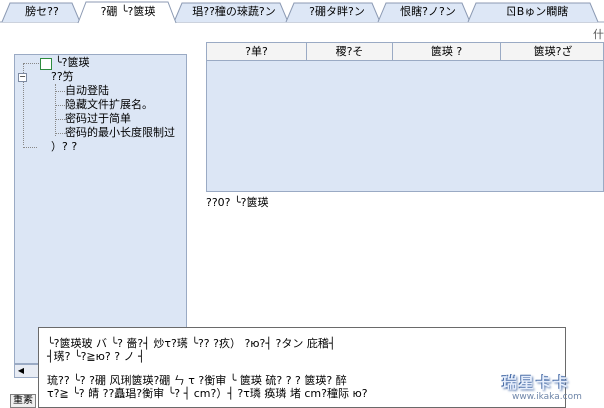 Image resolution: width=604 pixels, height=408 pixels. Describe the element at coordinates (350, 51) in the screenshot. I see `grid-column-header: 稷?そ` at that location.